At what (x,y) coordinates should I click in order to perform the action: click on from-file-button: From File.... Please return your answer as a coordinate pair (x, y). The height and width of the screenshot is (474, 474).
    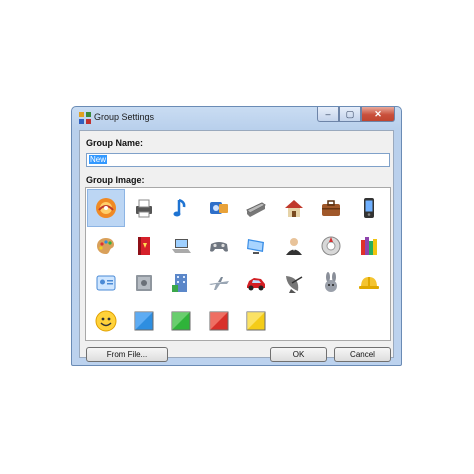
    Looking at the image, I should click on (127, 354).